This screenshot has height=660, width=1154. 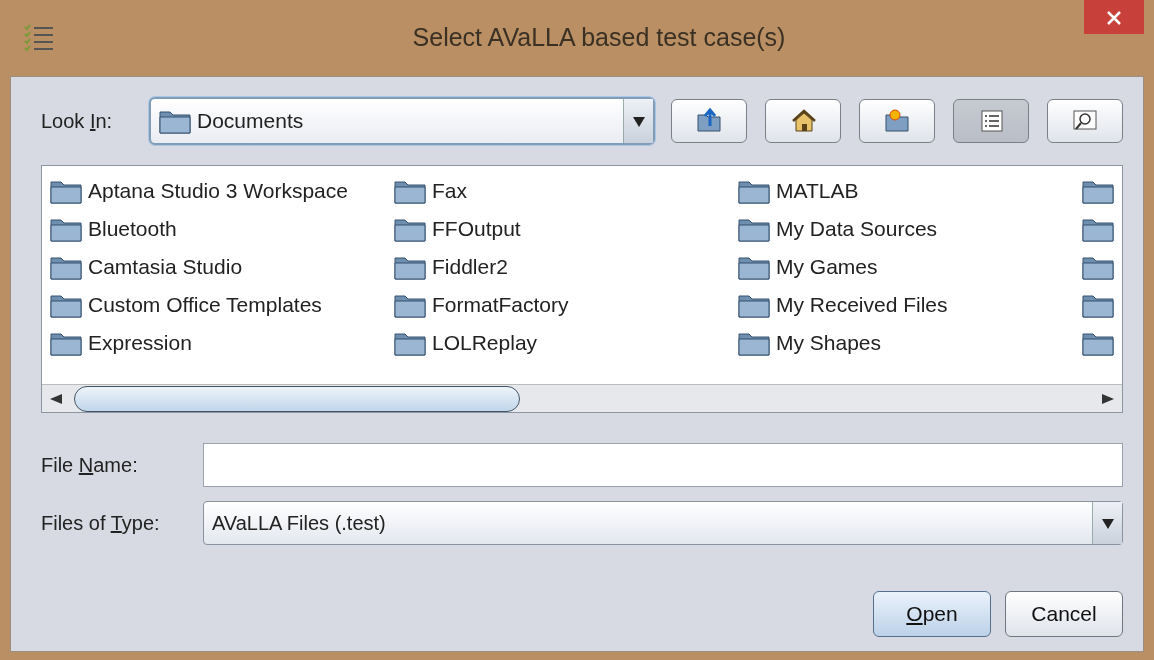 What do you see at coordinates (663, 523) in the screenshot?
I see `file-type-dropdown: AVaLLA Files (.test)` at bounding box center [663, 523].